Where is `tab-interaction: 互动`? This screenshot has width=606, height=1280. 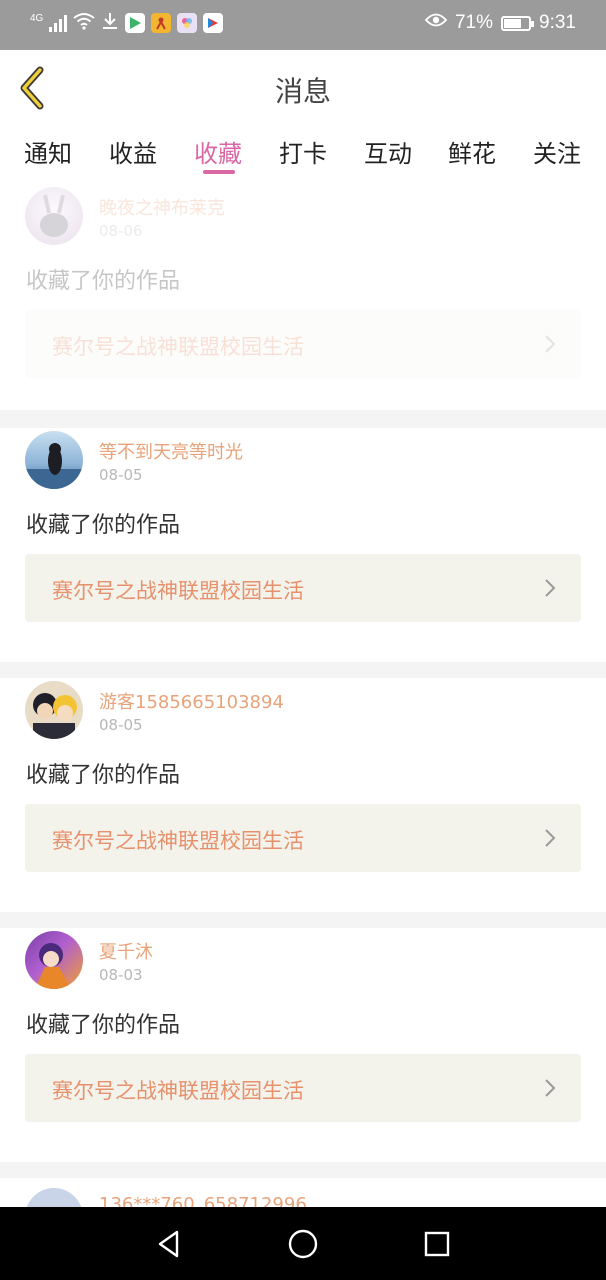 tab-interaction: 互动 is located at coordinates (388, 151).